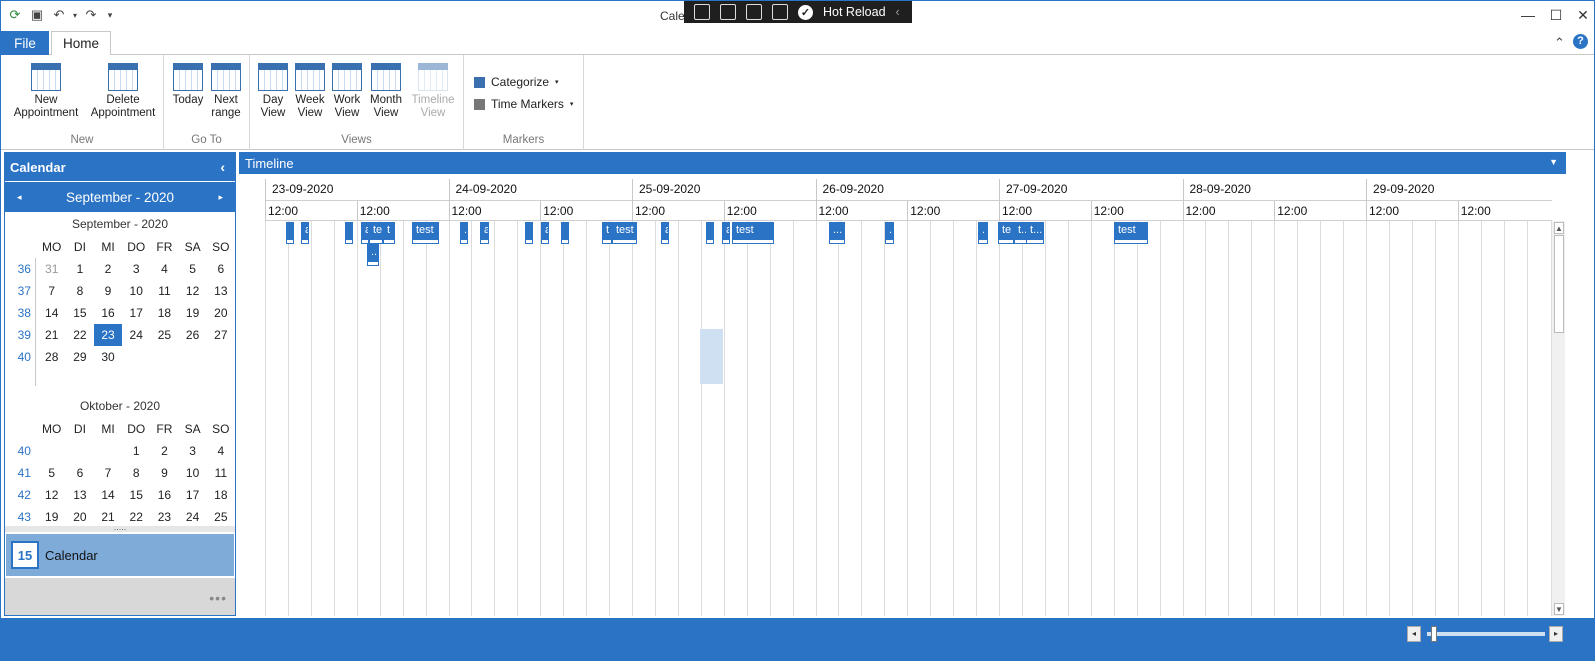 The image size is (1595, 661). I want to click on pointer-icon, so click(728, 12).